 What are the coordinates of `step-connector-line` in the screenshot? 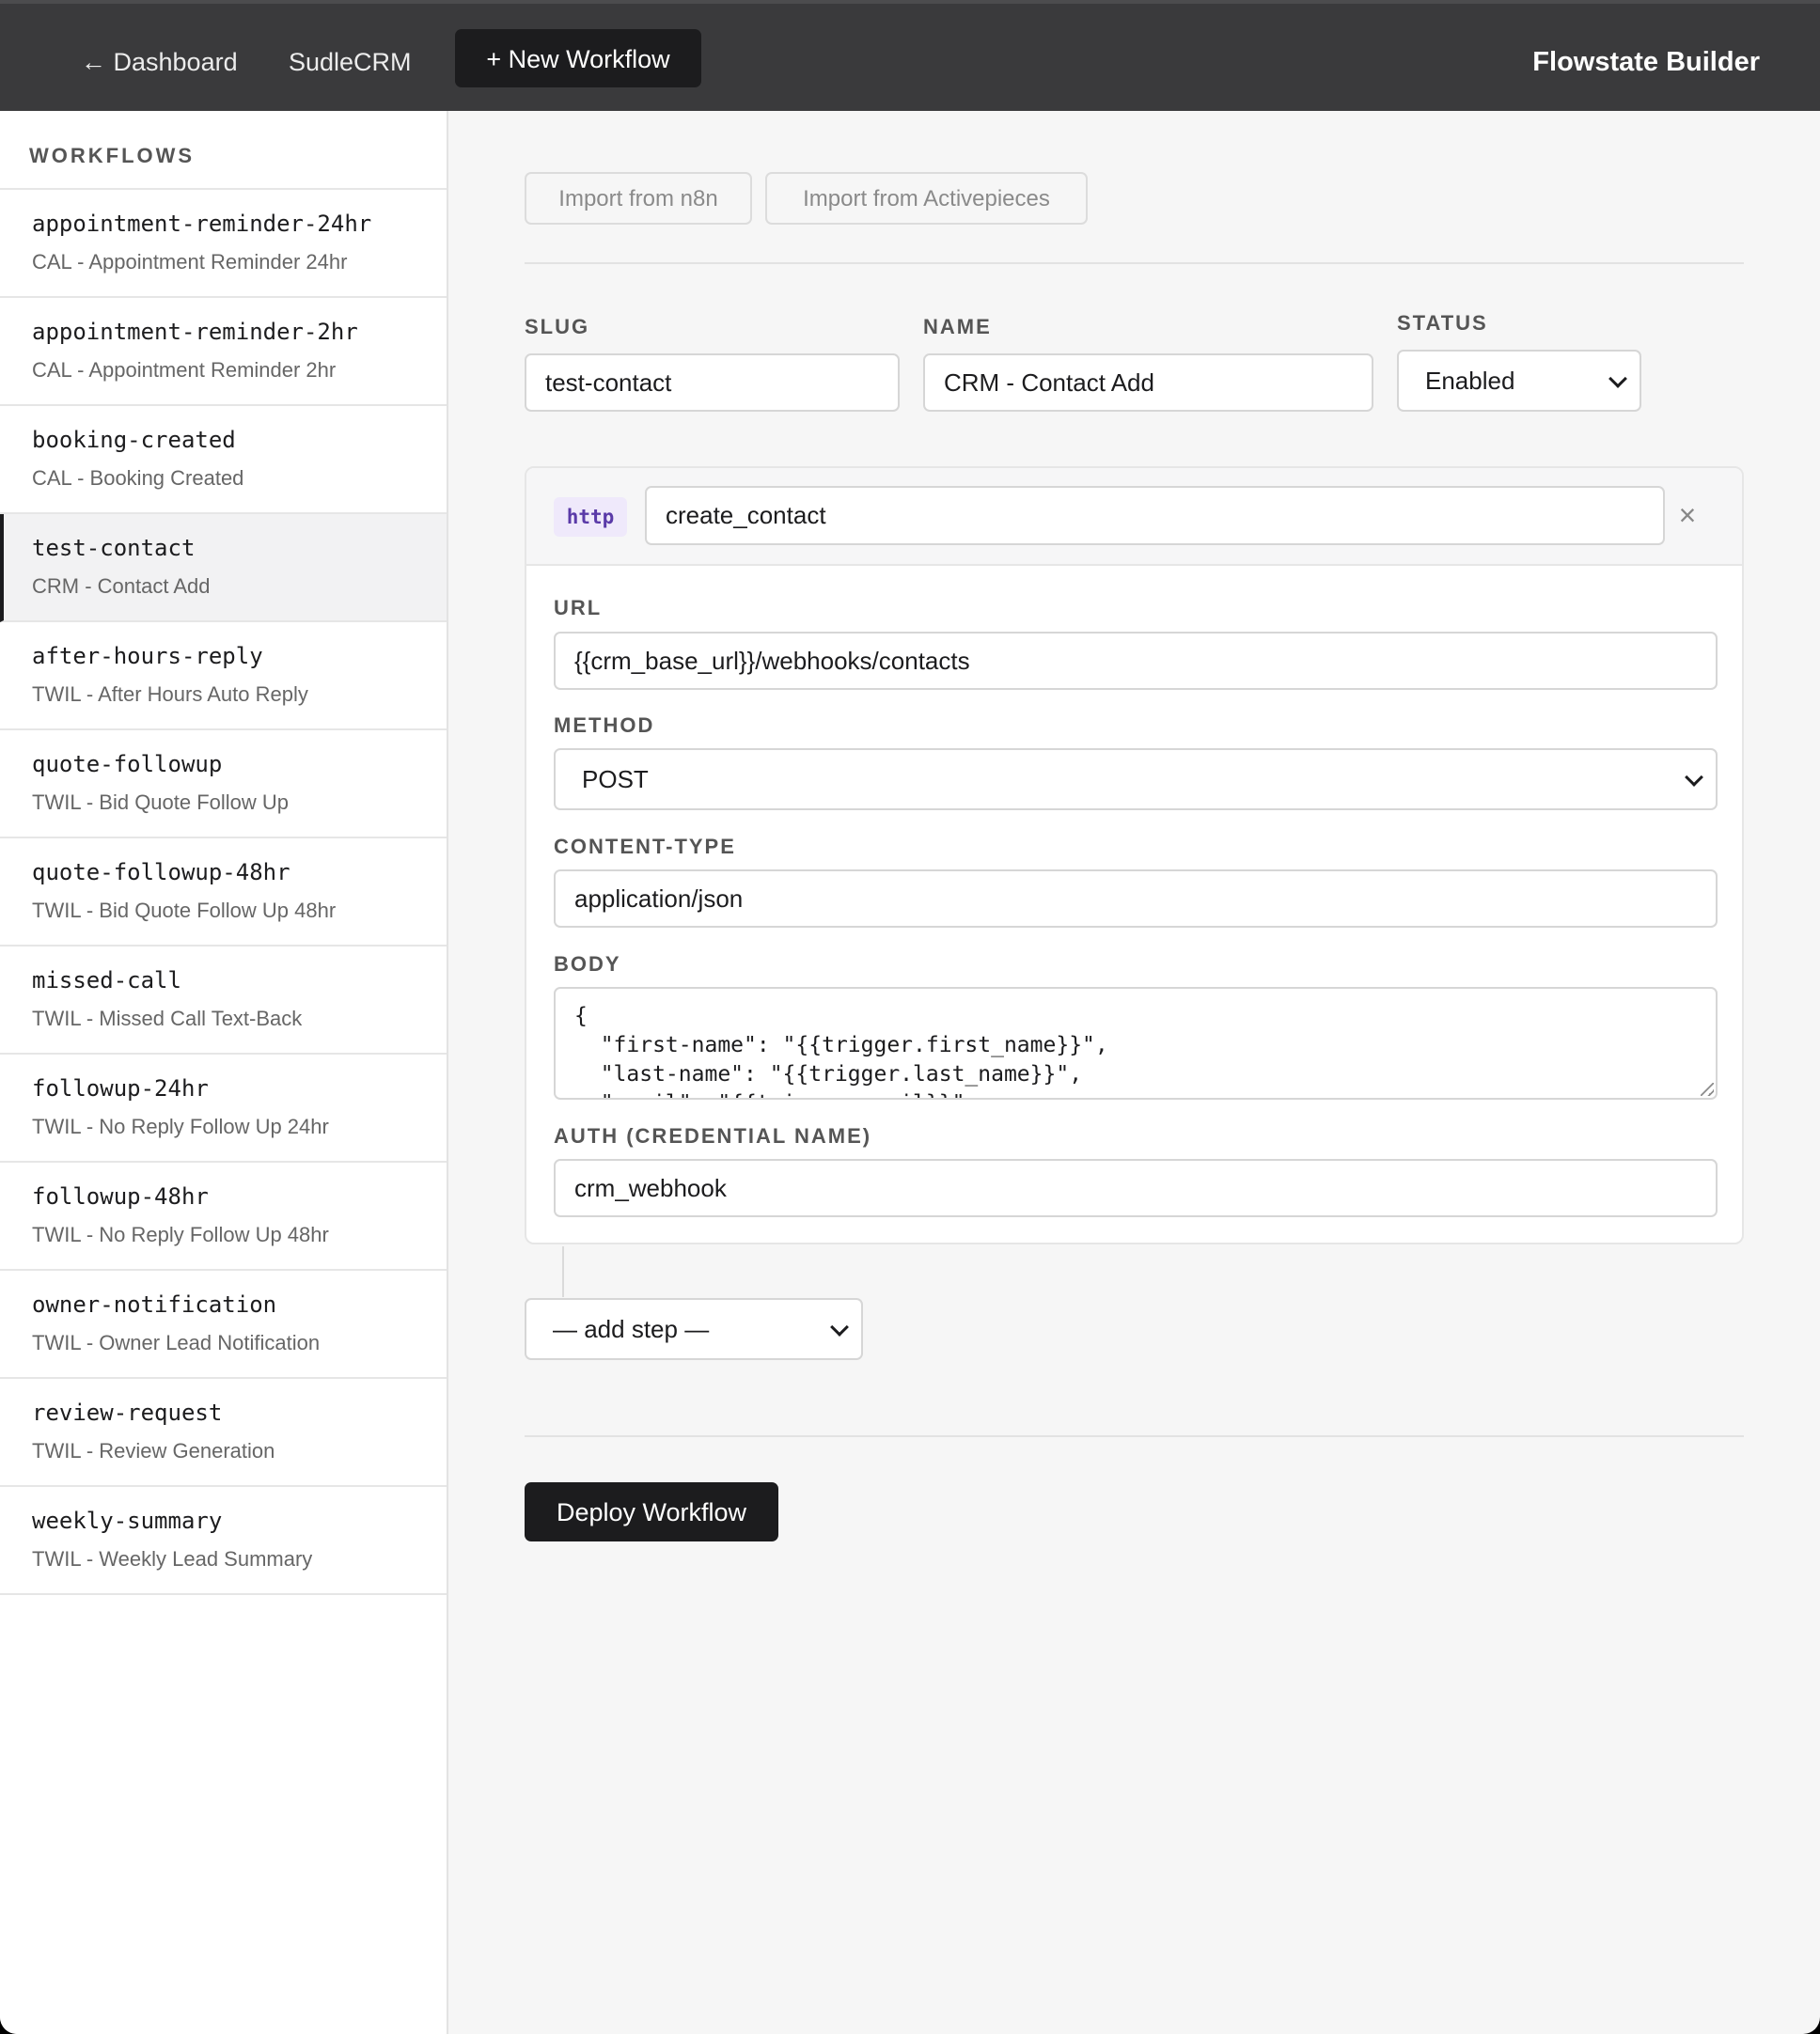 It's located at (563, 1272).